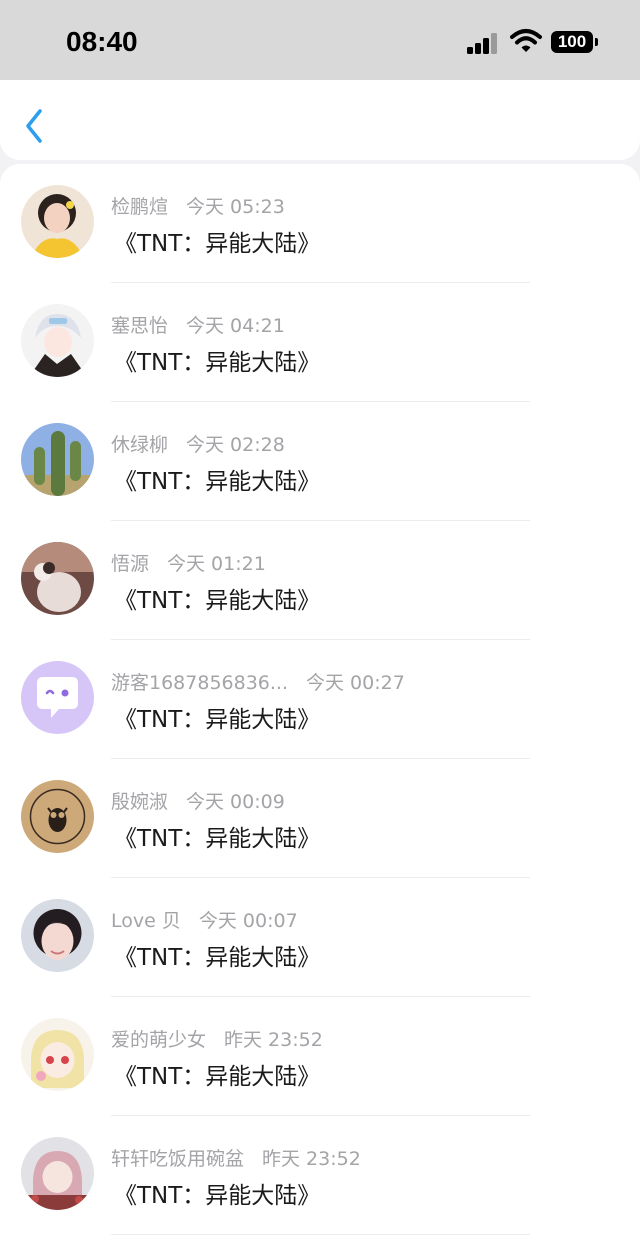 Image resolution: width=640 pixels, height=1247 pixels. I want to click on chevron-left-icon, so click(34, 126).